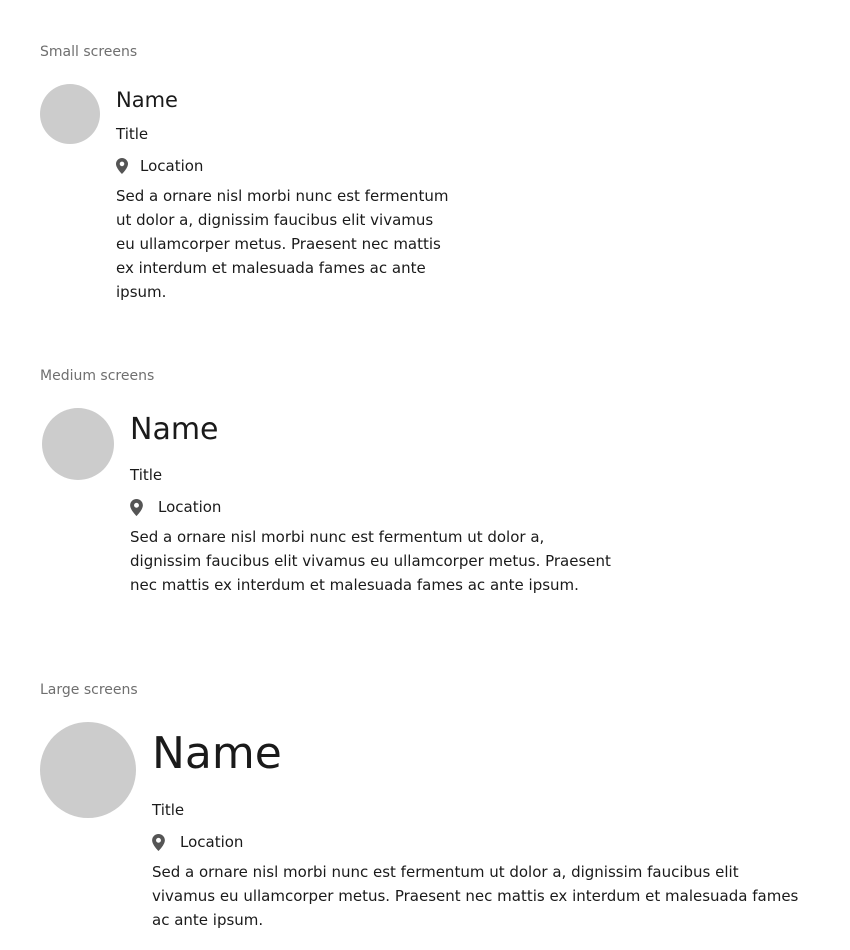  Describe the element at coordinates (89, 52) in the screenshot. I see `section-label-small: Small screens` at that location.